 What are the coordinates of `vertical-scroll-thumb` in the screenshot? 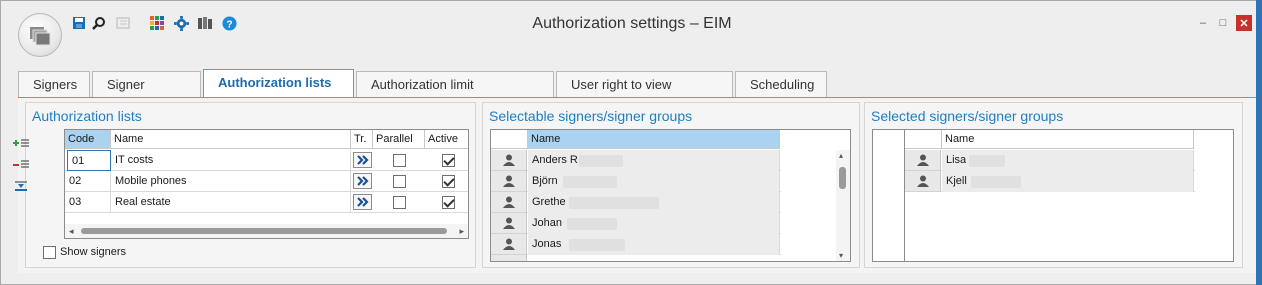 It's located at (842, 178).